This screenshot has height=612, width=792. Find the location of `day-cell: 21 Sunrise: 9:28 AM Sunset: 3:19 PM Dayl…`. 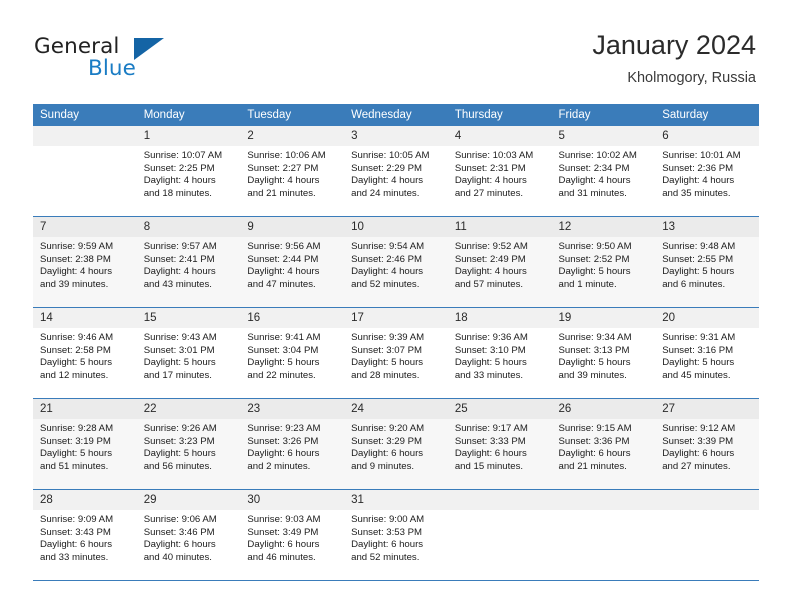

day-cell: 21 Sunrise: 9:28 AM Sunset: 3:19 PM Dayl… is located at coordinates (85, 444).